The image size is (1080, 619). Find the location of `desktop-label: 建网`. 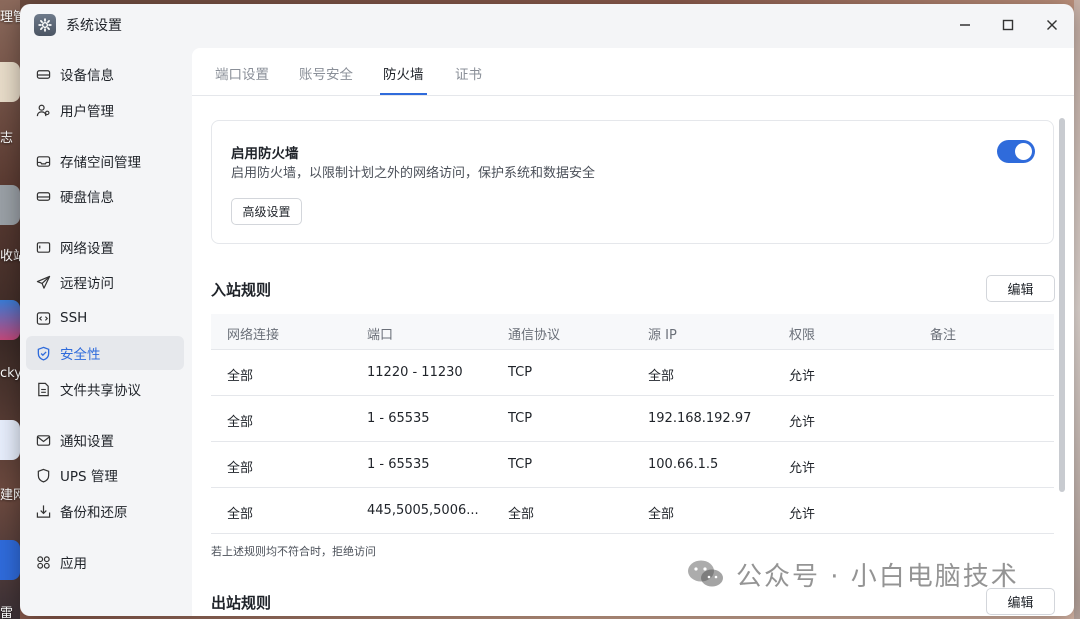

desktop-label: 建网 is located at coordinates (10, 495).